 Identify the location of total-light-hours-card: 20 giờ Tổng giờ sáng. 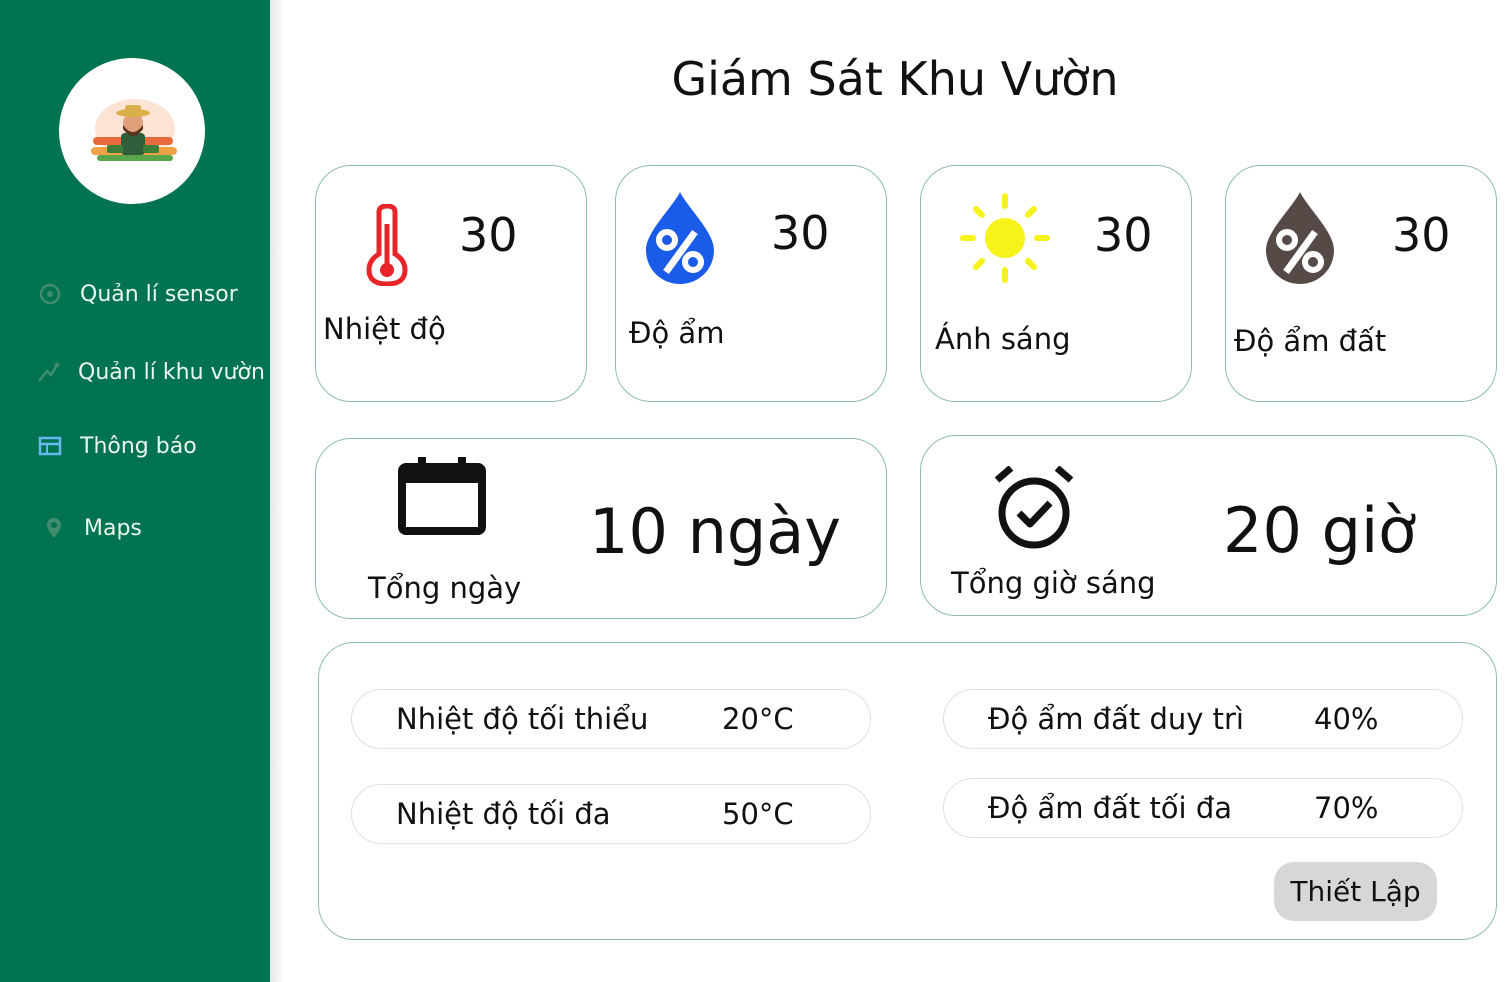
(1208, 525).